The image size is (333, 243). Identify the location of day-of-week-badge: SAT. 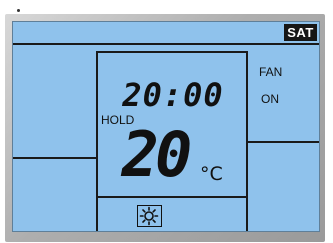
(300, 32).